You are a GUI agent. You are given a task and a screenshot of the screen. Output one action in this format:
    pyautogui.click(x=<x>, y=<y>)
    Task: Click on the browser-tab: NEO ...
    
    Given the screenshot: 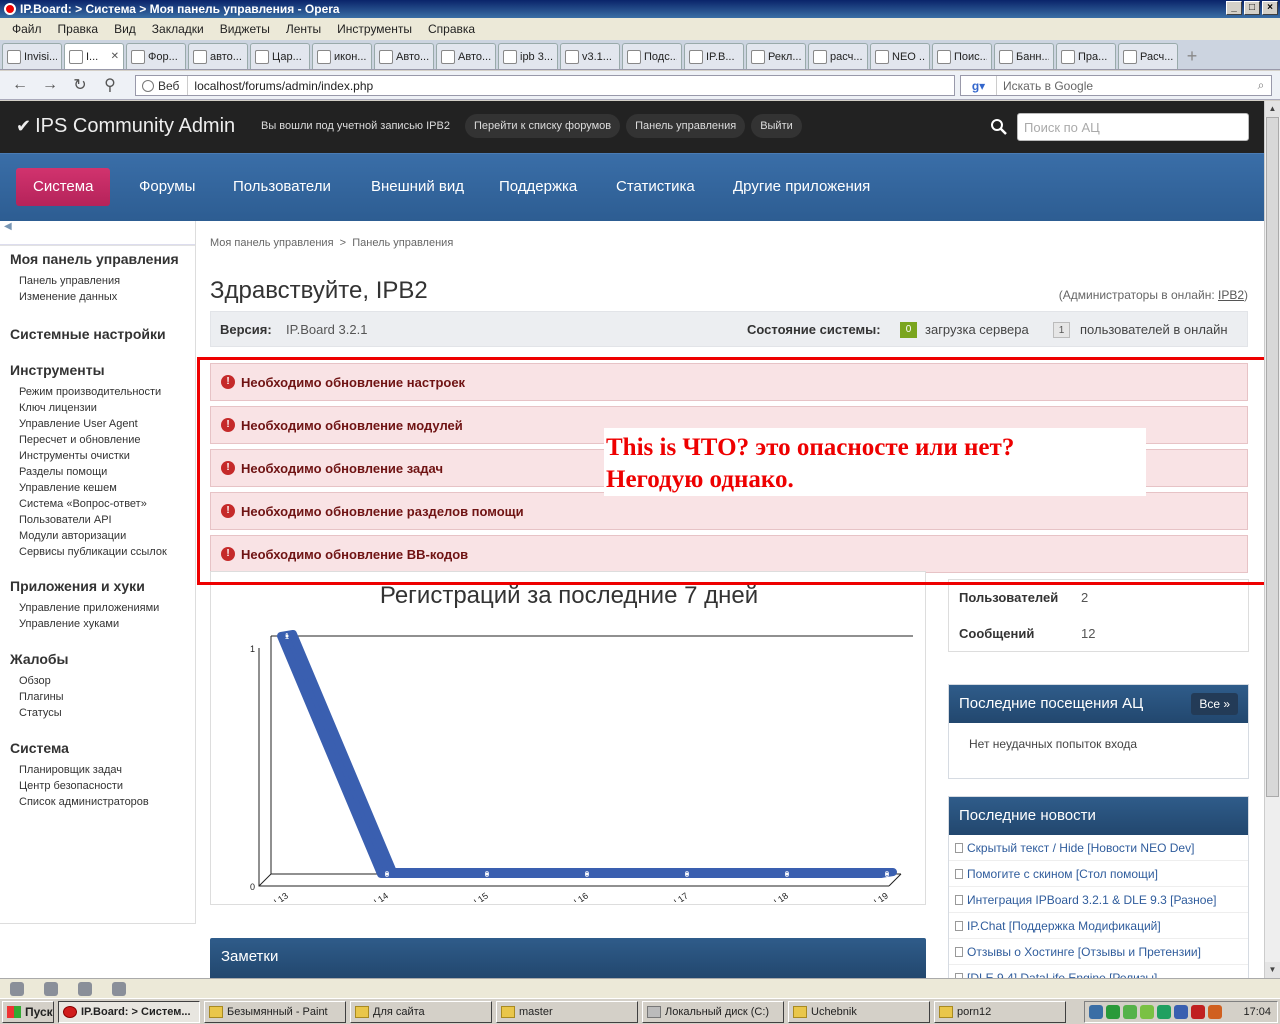 What is the action you would take?
    pyautogui.click(x=900, y=56)
    